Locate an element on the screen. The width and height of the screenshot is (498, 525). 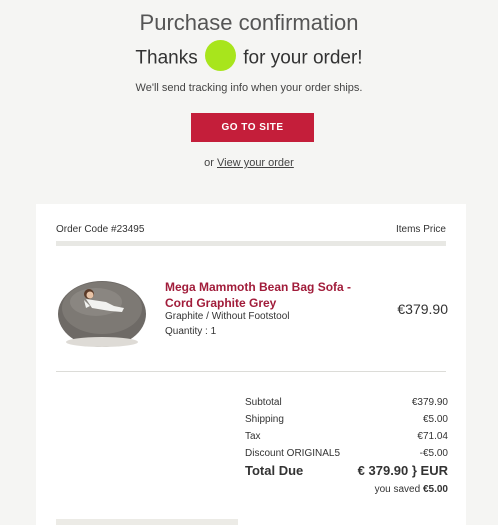
product-price: €379.90 is located at coordinates (422, 309).